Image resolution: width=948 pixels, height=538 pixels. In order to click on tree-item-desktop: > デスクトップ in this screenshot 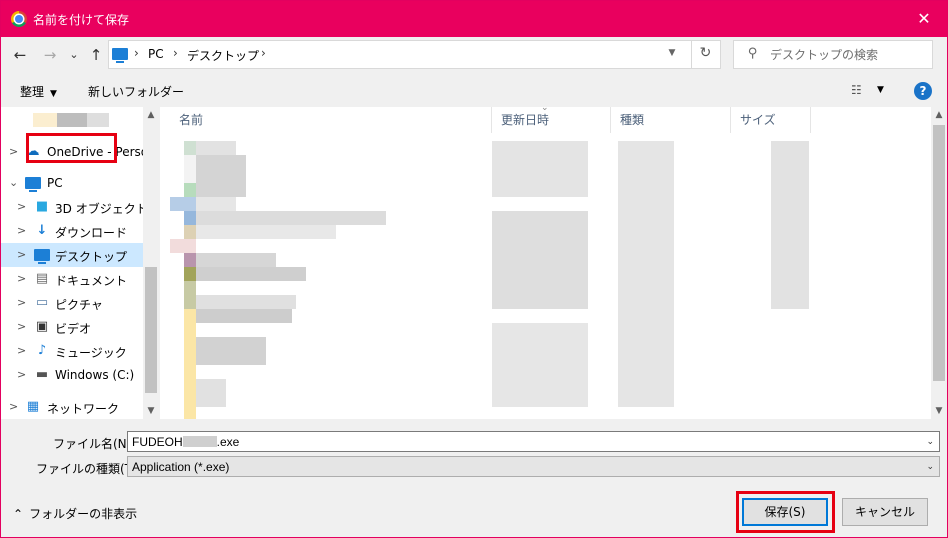, I will do `click(72, 255)`.